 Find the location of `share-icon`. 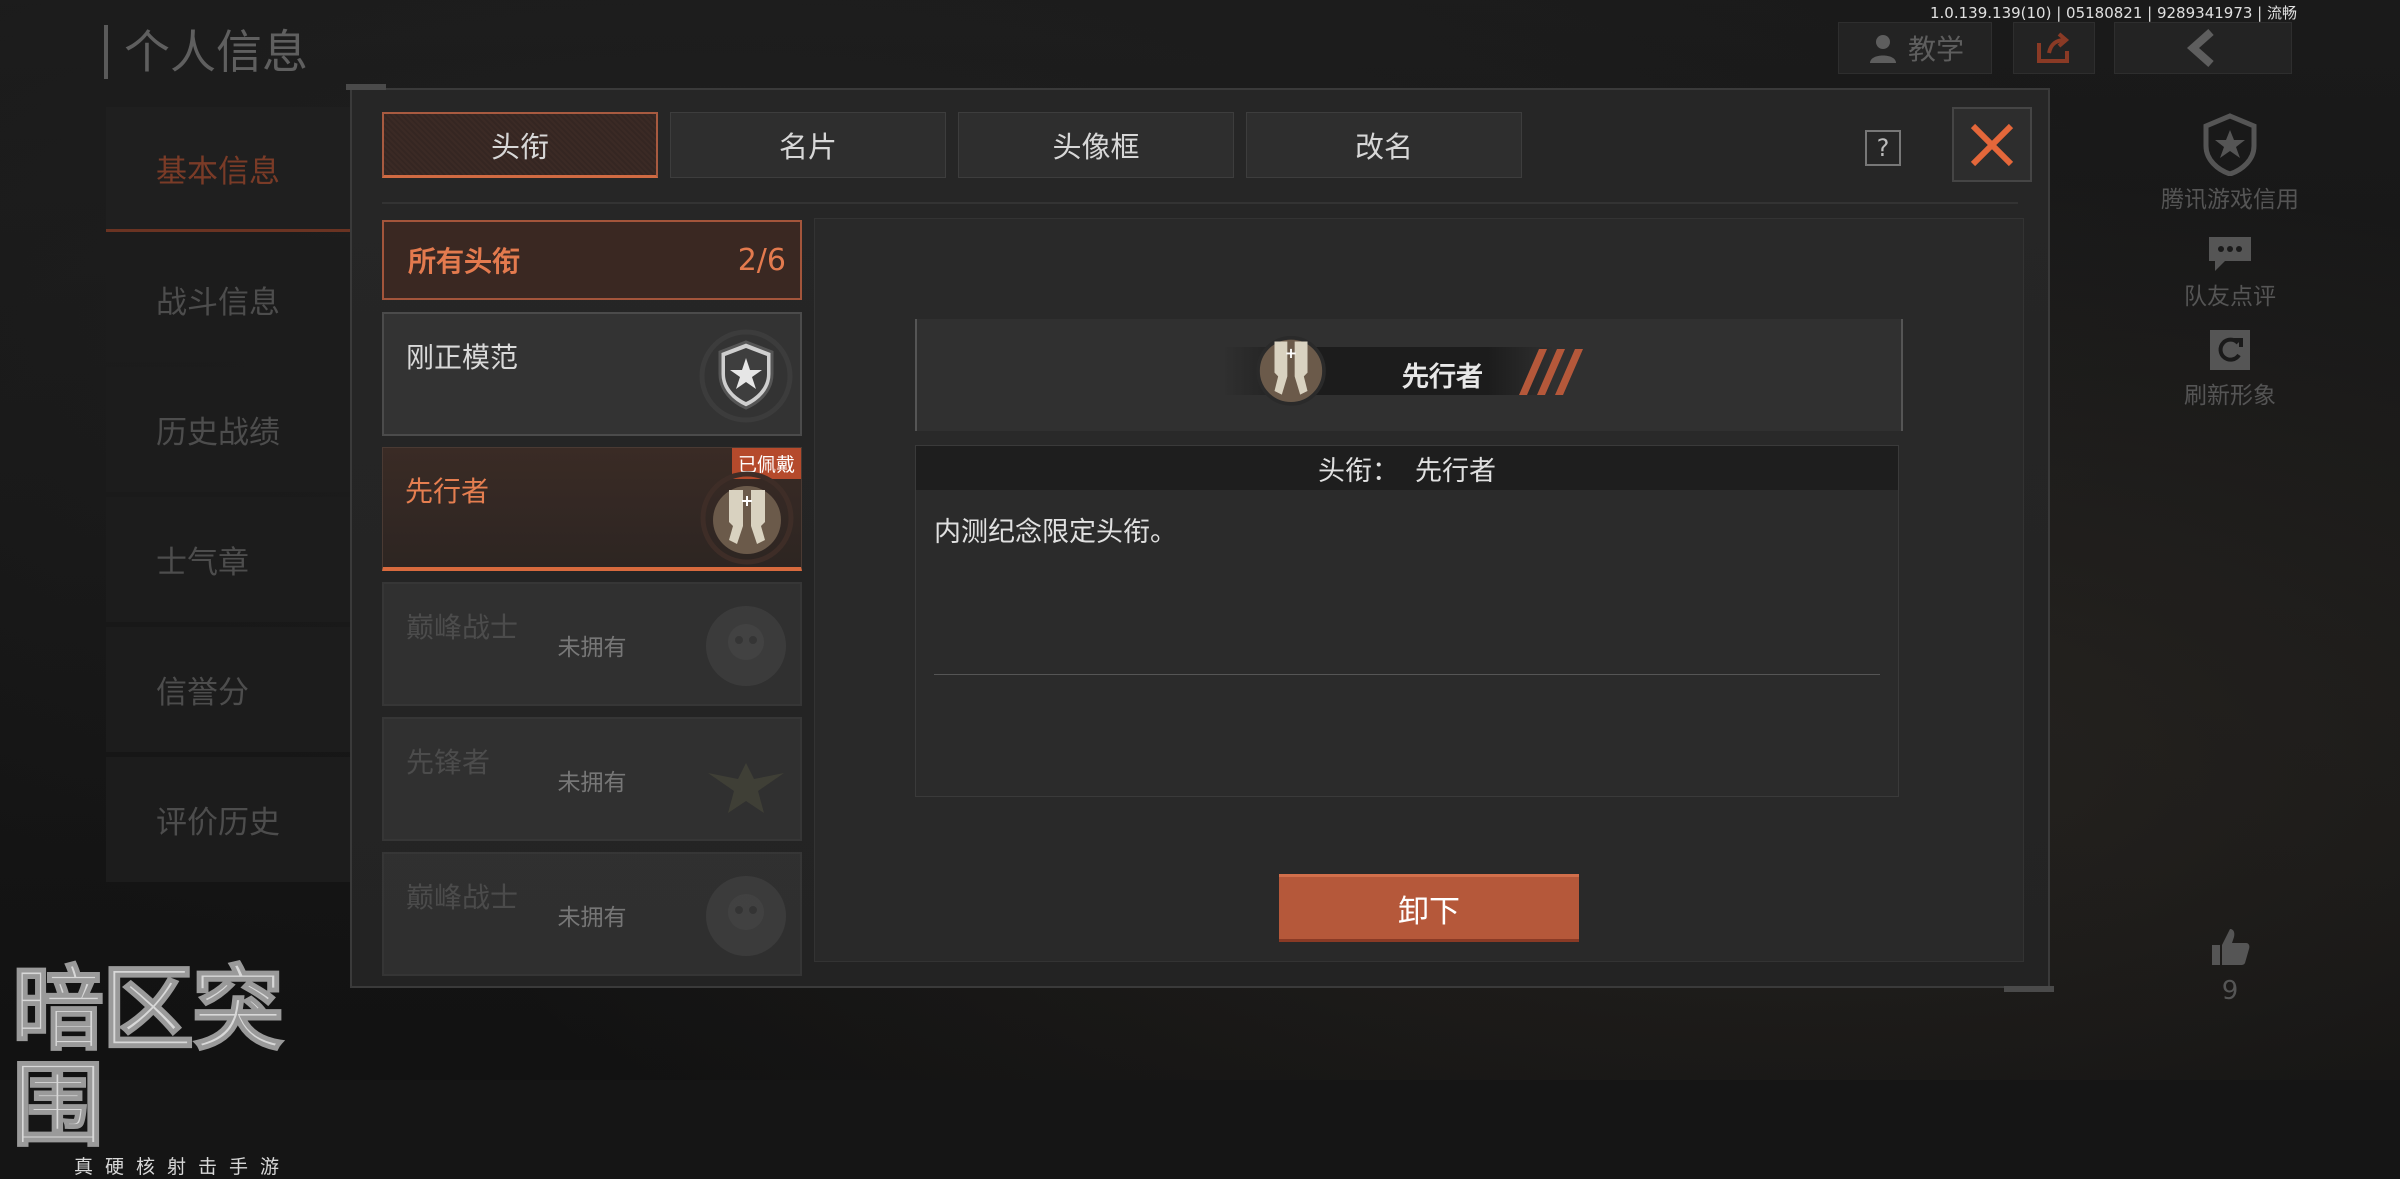

share-icon is located at coordinates (2053, 47).